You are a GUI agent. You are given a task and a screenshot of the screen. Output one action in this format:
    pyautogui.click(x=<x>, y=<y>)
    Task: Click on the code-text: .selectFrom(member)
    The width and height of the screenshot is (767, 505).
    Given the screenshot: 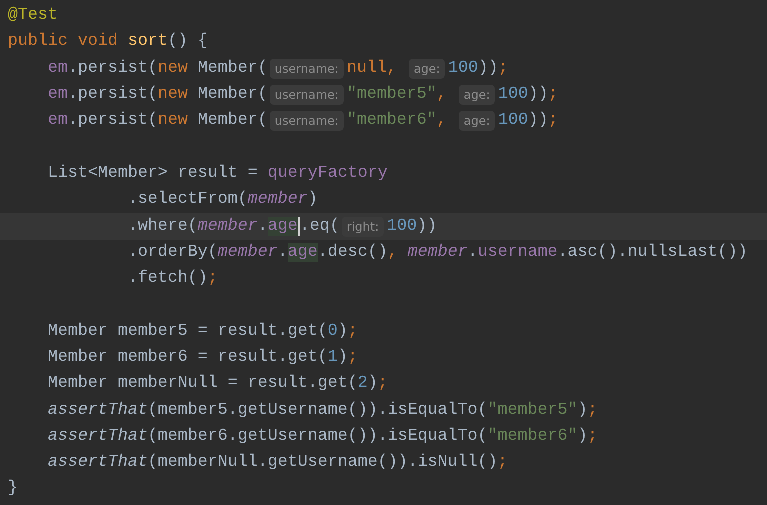 What is the action you would take?
    pyautogui.click(x=222, y=200)
    